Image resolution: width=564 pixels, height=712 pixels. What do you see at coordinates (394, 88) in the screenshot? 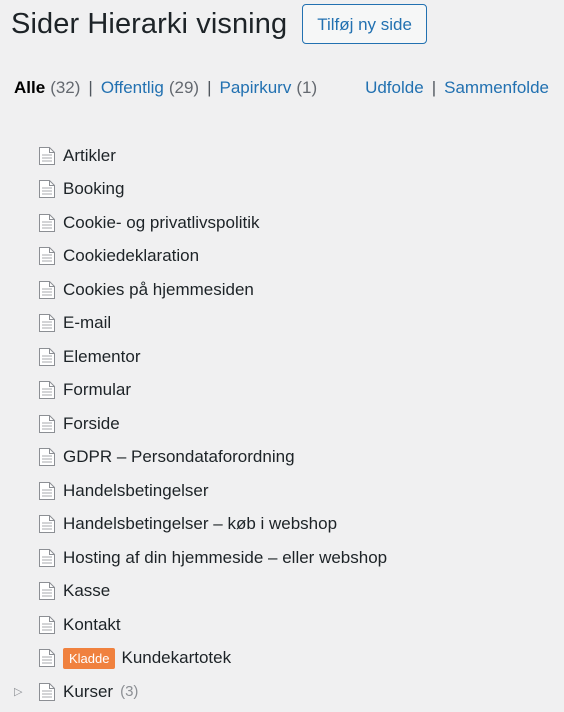
I see `expand-all-link: Udfolde` at bounding box center [394, 88].